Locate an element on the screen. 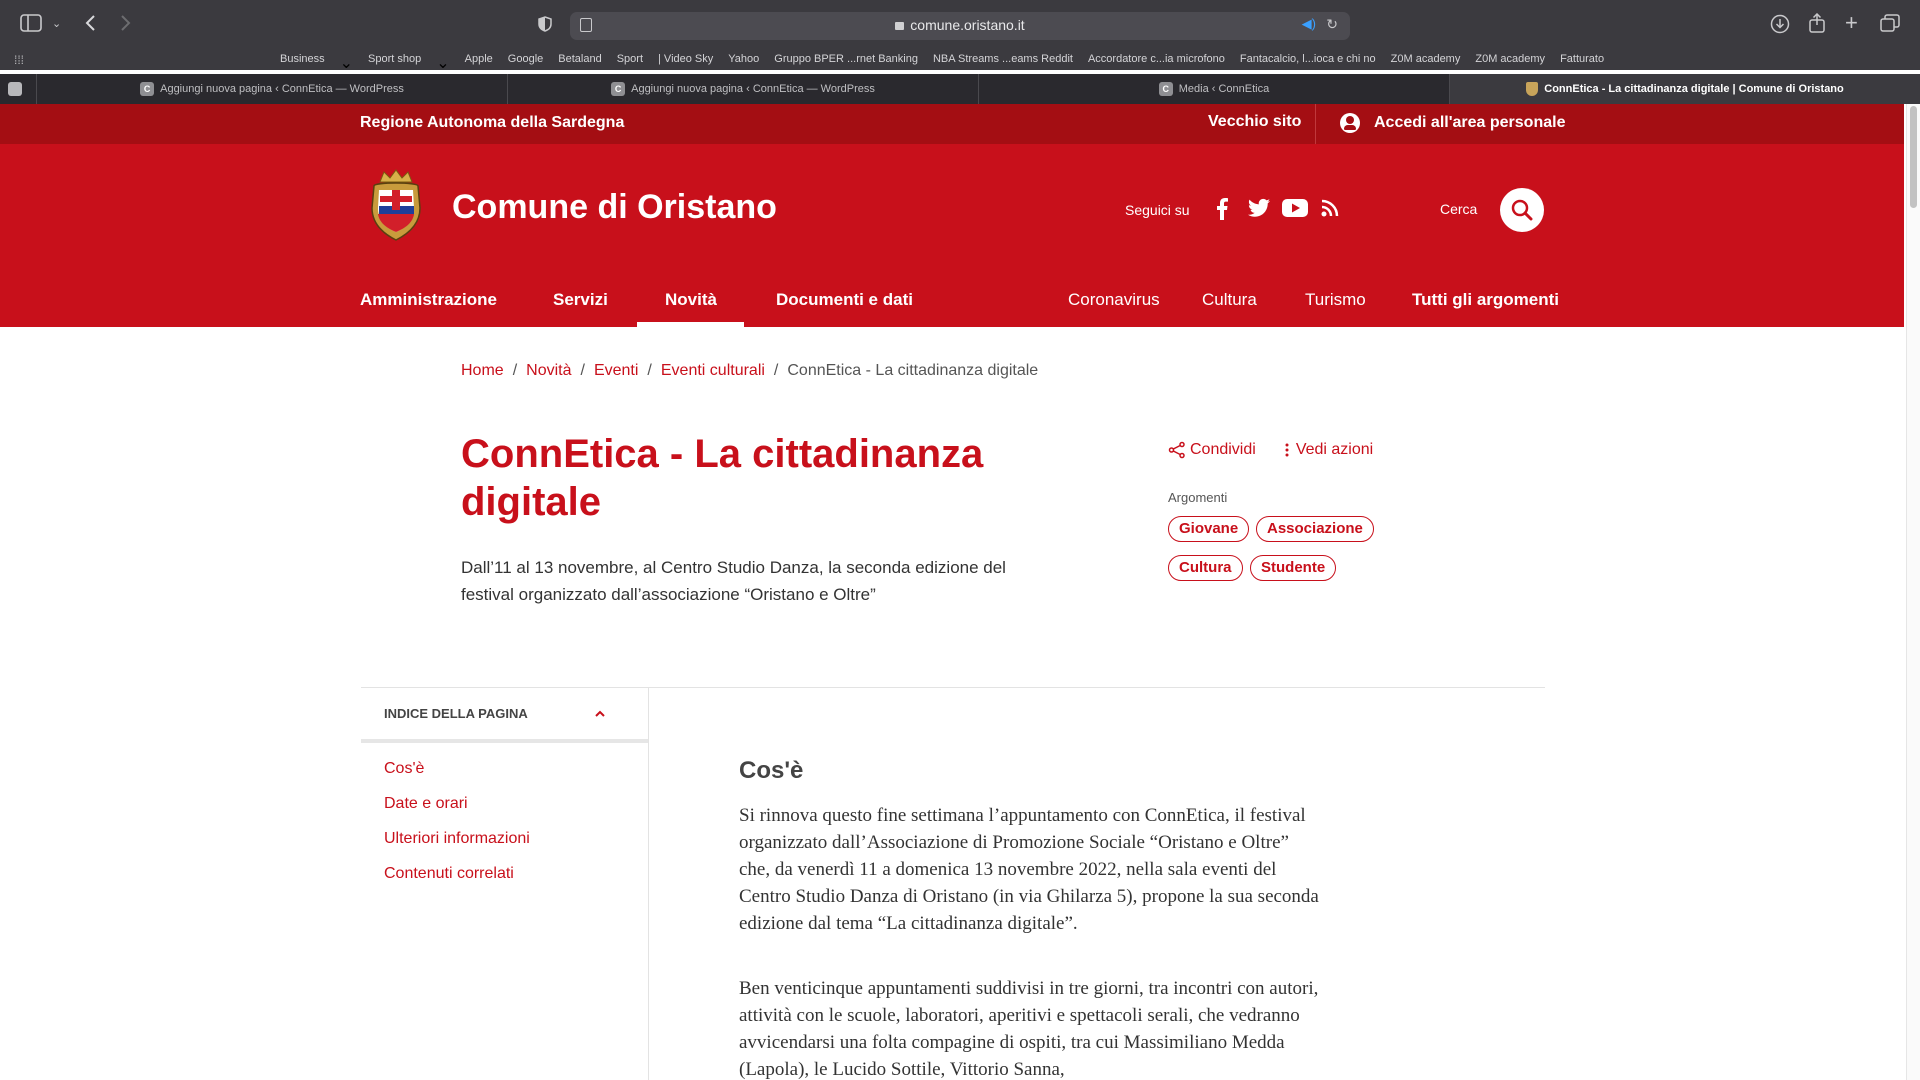 This screenshot has height=1080, width=1920. old-site-link: Vecchio sito is located at coordinates (1254, 122).